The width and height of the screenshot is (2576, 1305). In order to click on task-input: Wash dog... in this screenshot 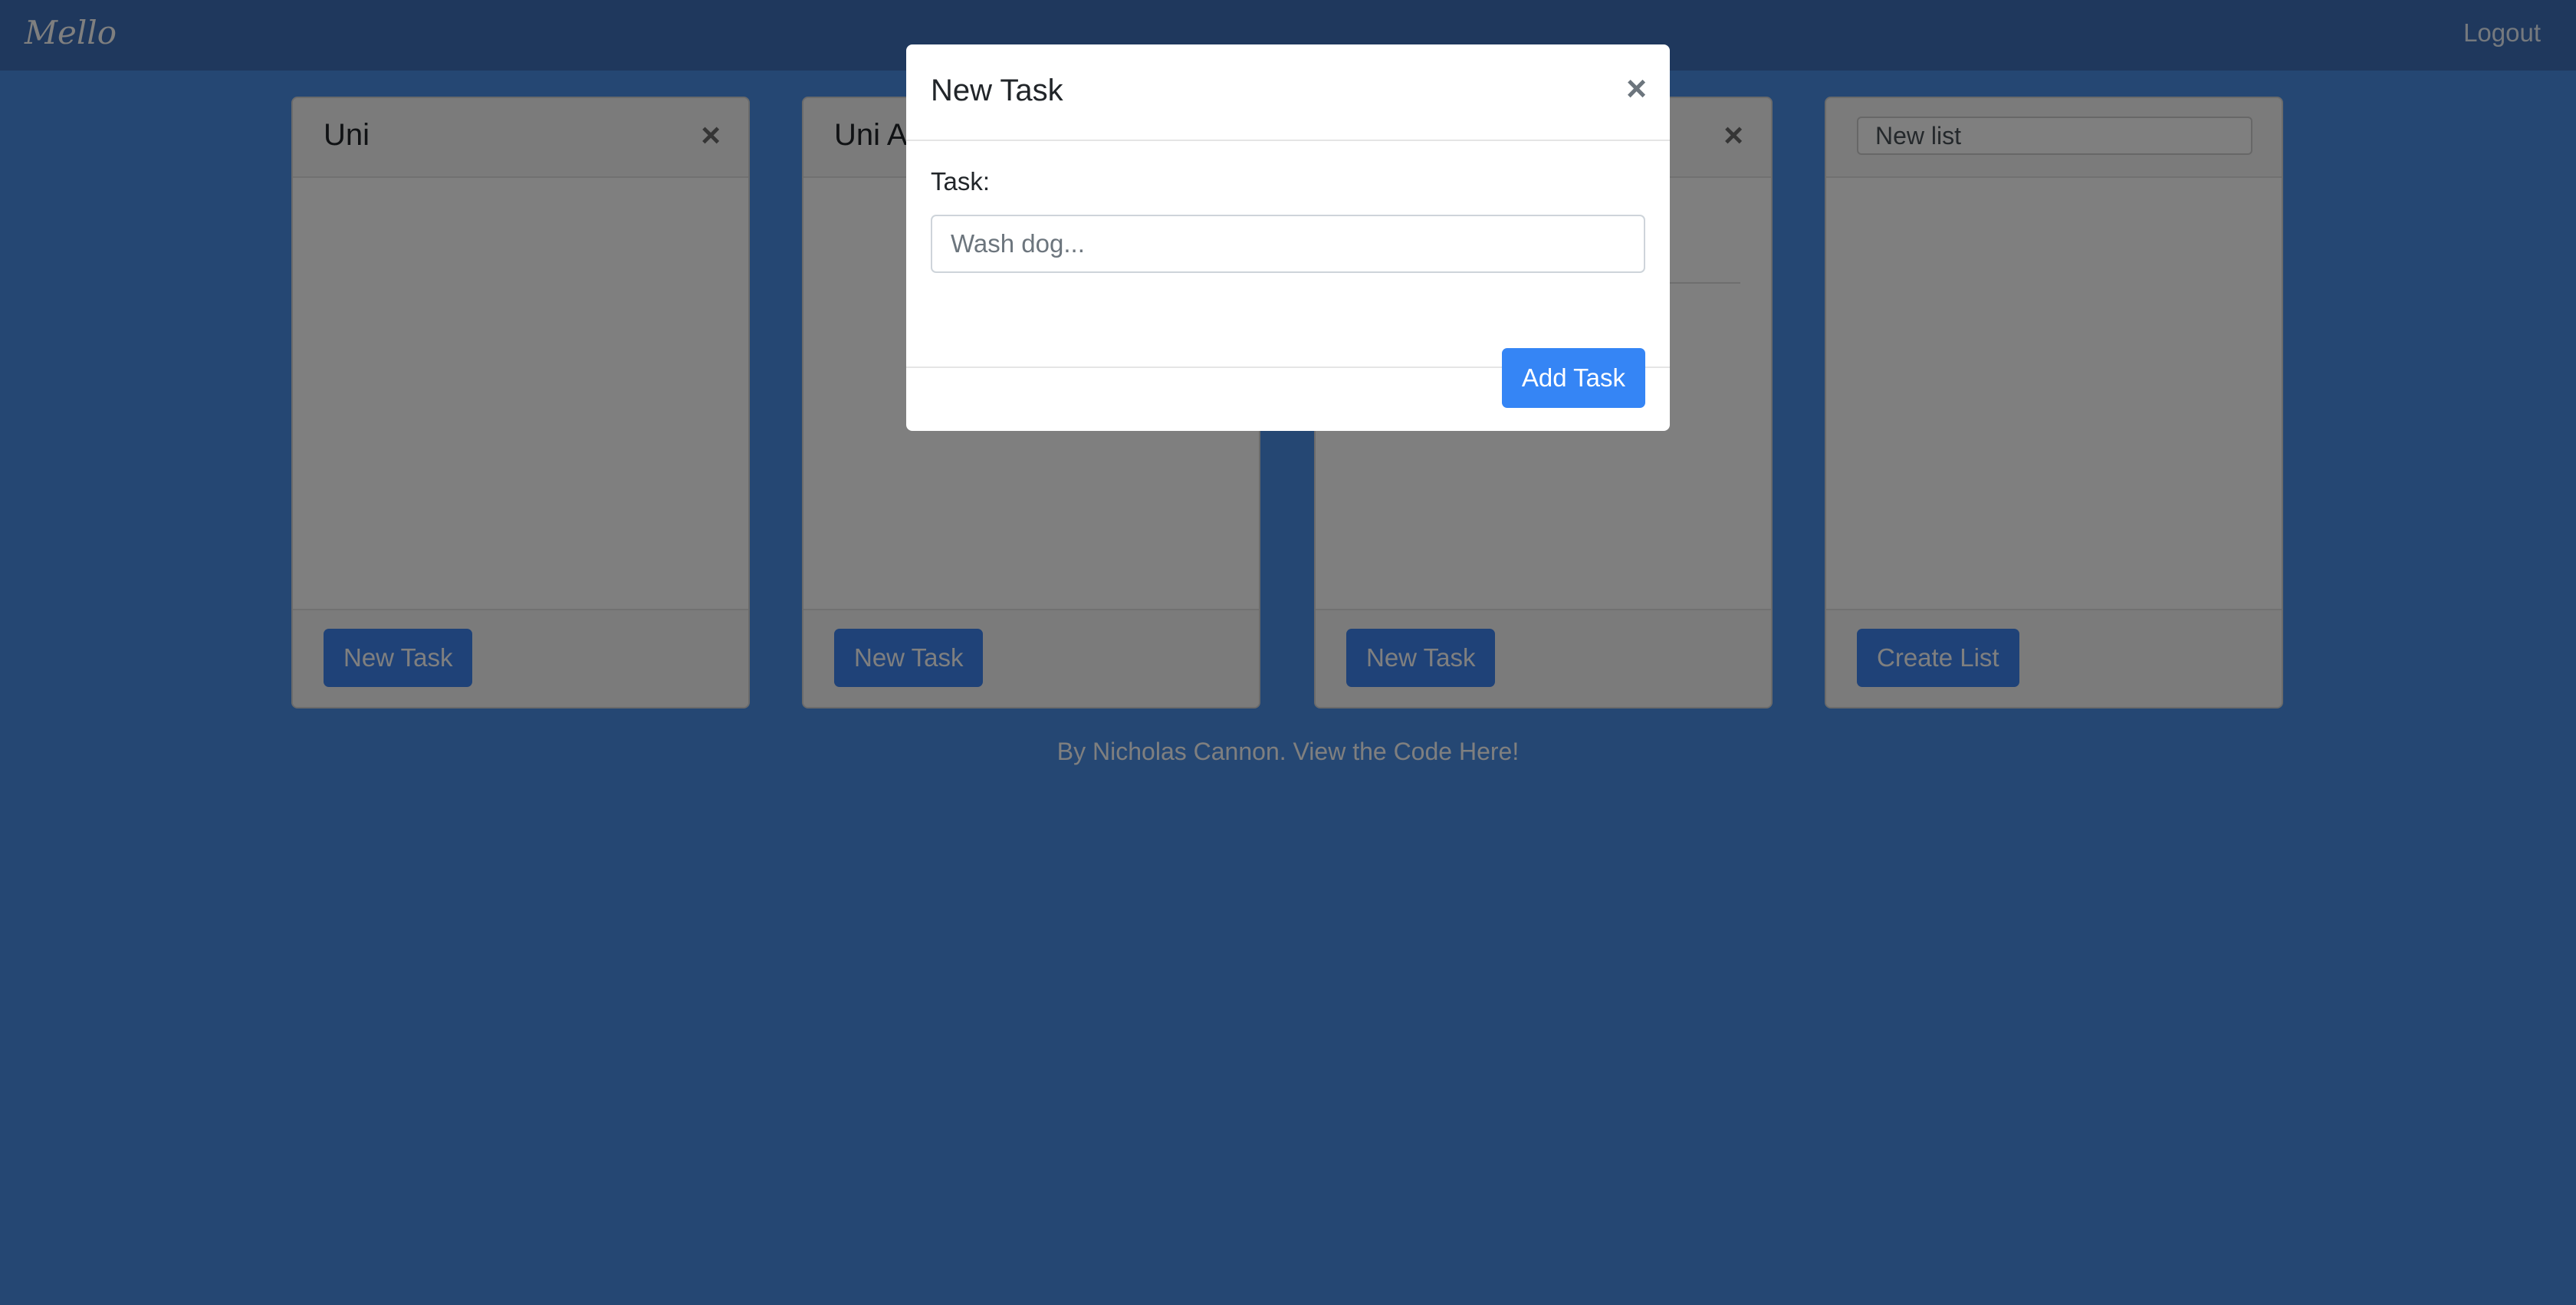, I will do `click(1288, 244)`.